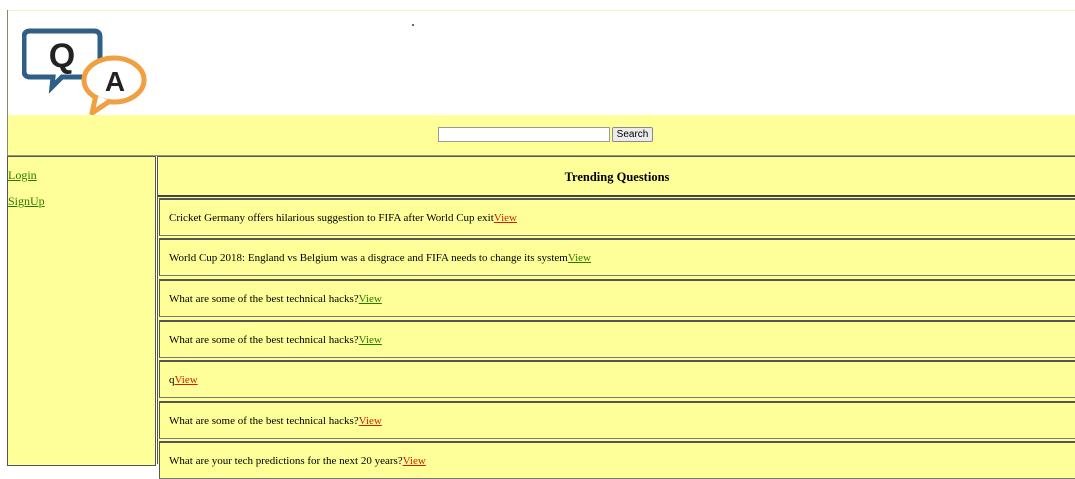 The height and width of the screenshot is (479, 1075). I want to click on signup-link: SignUp, so click(26, 201).